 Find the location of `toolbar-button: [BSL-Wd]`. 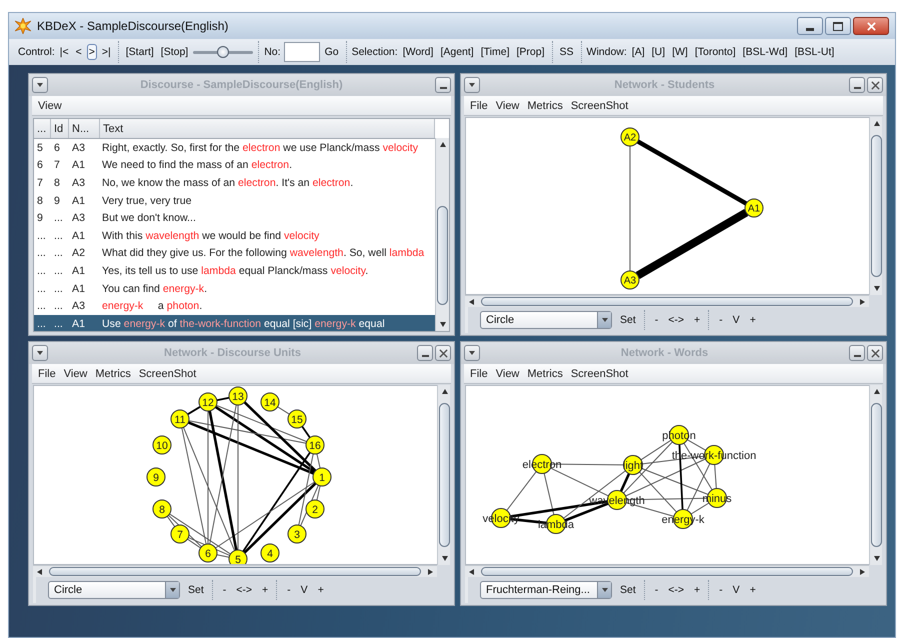

toolbar-button: [BSL-Wd] is located at coordinates (765, 52).